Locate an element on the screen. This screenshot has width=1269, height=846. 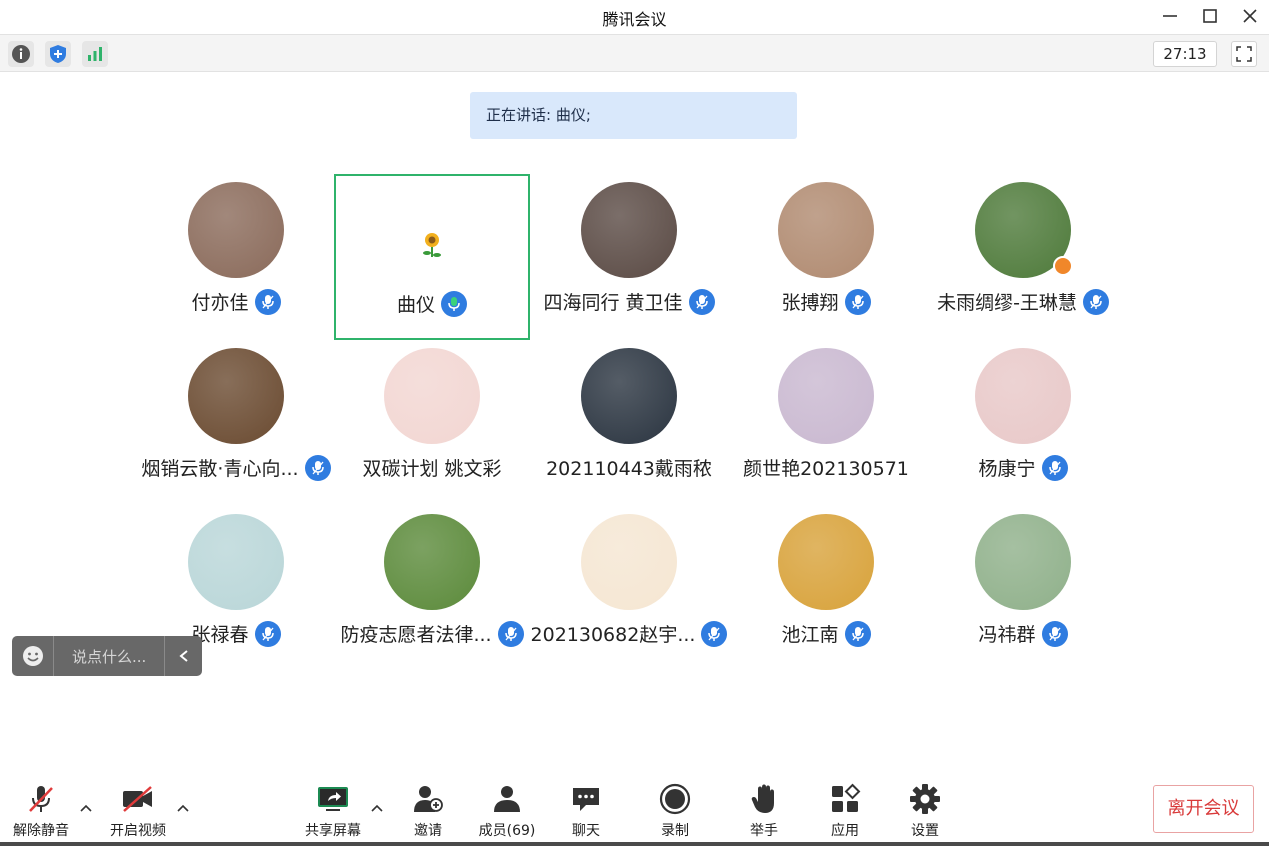
title-bar: 腾讯会议 is located at coordinates (634, 17).